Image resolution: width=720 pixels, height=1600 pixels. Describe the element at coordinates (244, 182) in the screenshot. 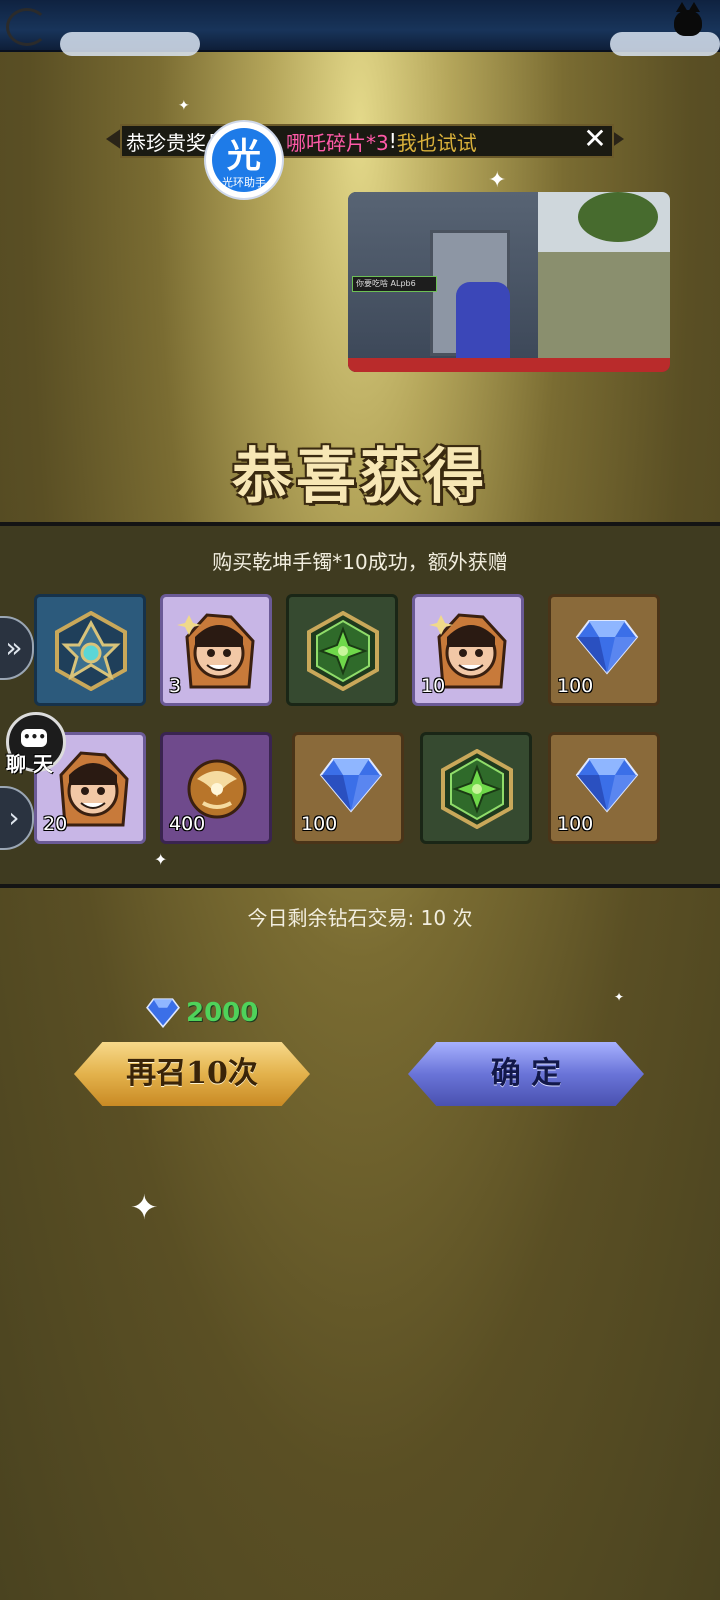

I see `badge-label: 光环助手` at that location.